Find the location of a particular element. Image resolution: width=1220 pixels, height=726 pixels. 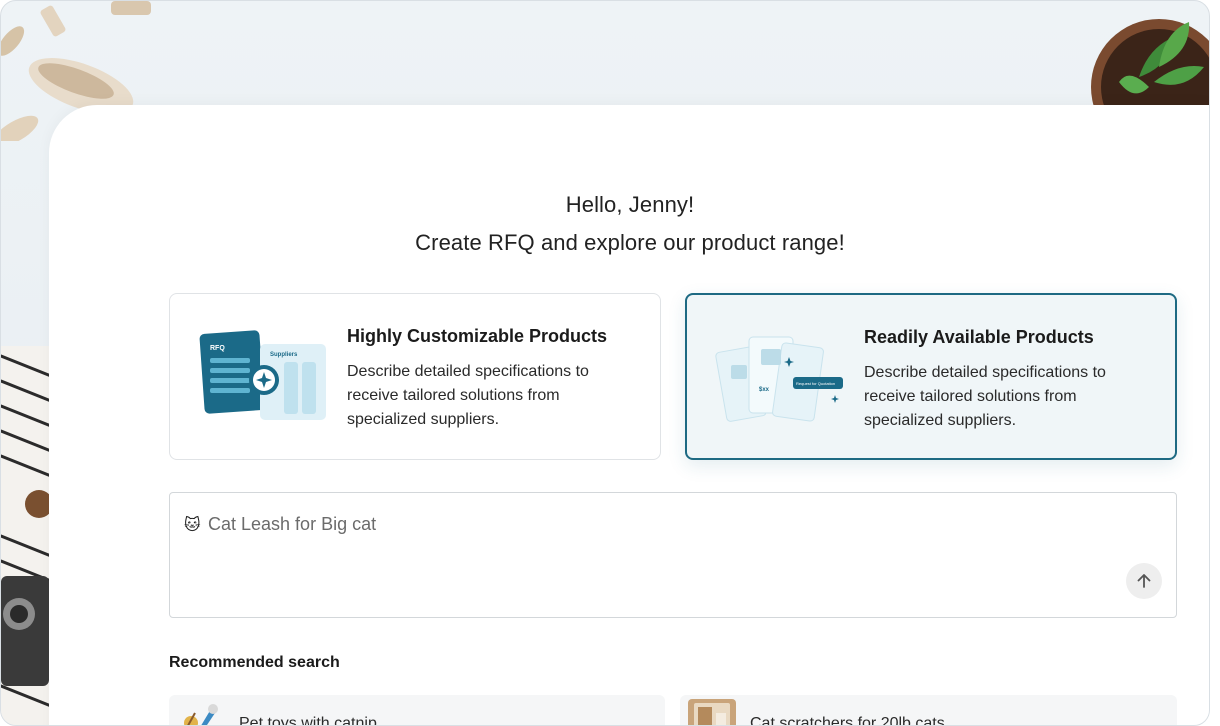

recommended-search-heading: Recommended search is located at coordinates (254, 662).